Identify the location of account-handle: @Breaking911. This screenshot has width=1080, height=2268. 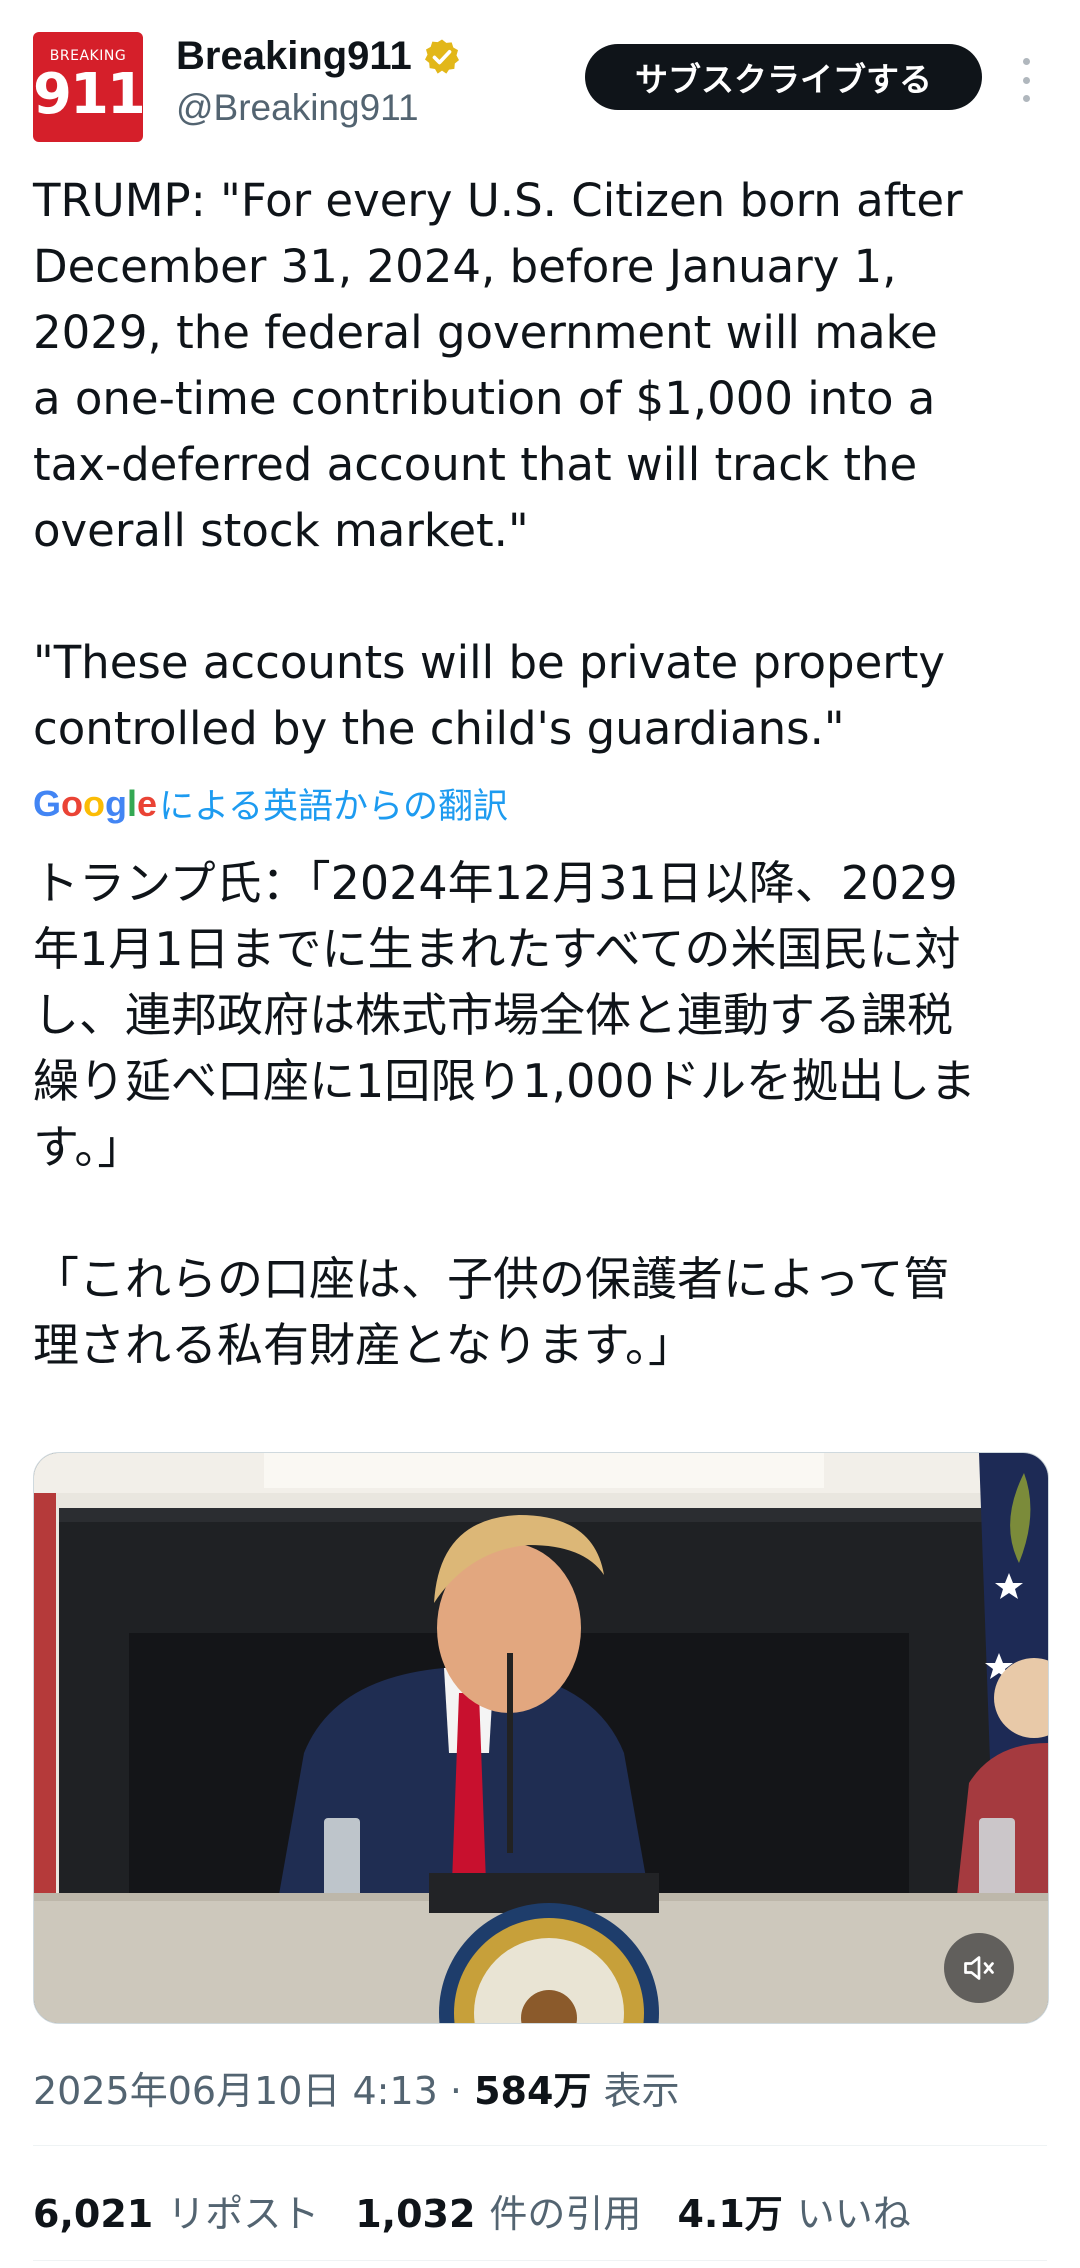
(297, 108).